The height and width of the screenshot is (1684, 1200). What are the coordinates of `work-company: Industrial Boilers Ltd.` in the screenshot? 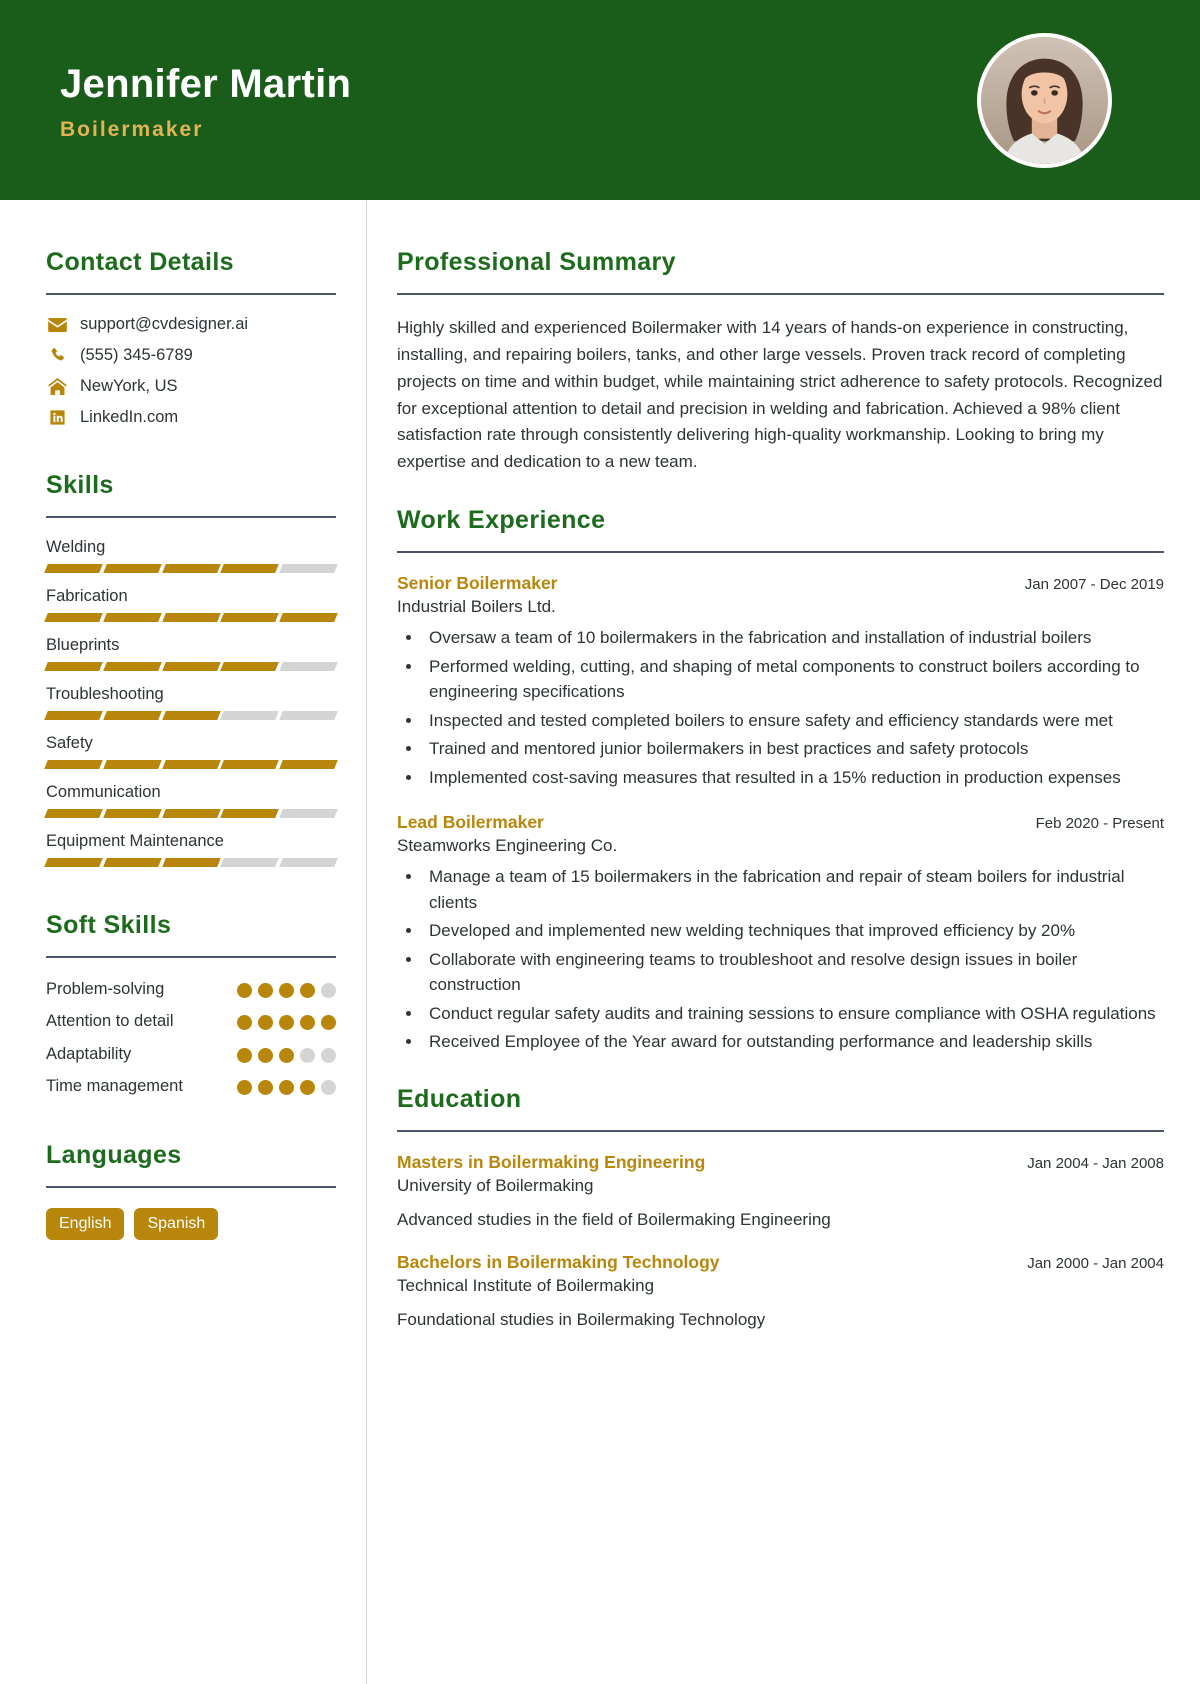 It's located at (476, 607).